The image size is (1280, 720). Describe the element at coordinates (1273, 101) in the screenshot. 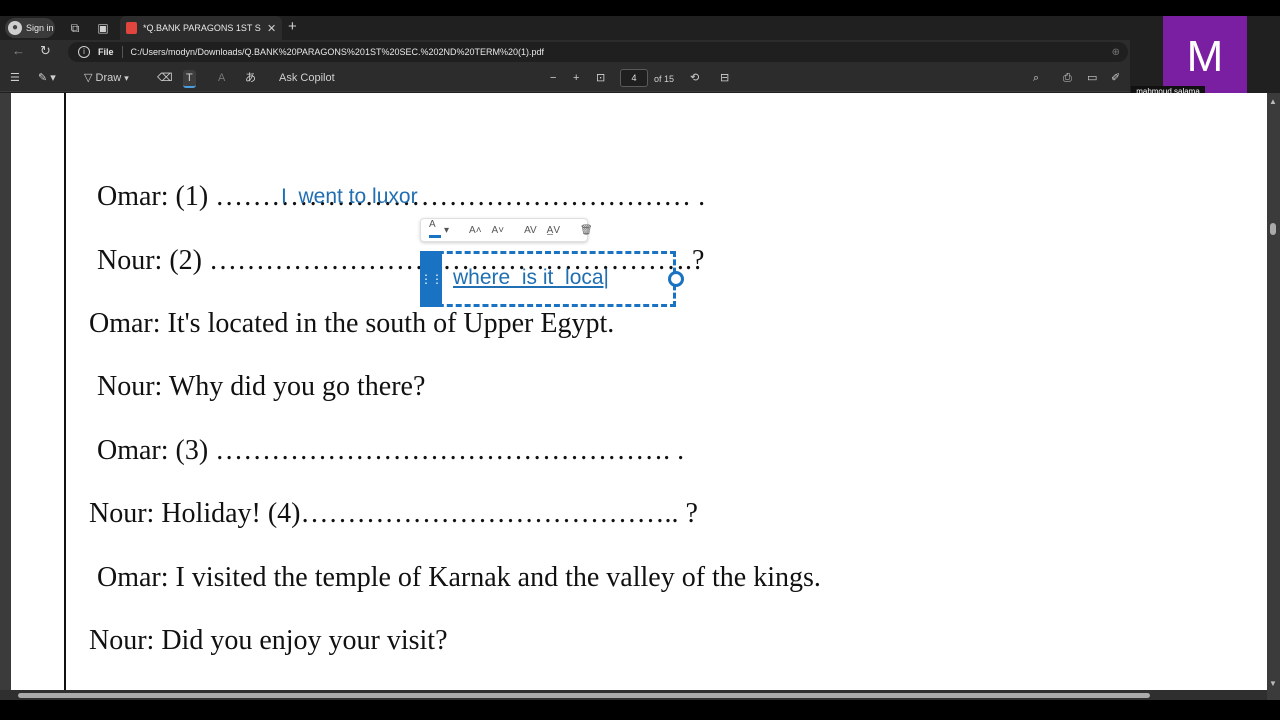

I see `scroll-up-icon: ▲` at that location.